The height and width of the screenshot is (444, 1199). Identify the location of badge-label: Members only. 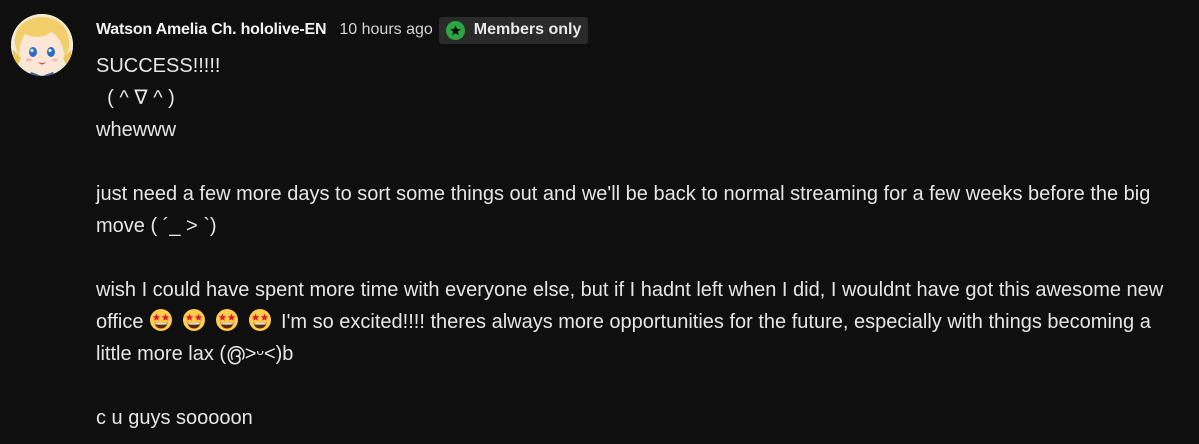
(527, 29).